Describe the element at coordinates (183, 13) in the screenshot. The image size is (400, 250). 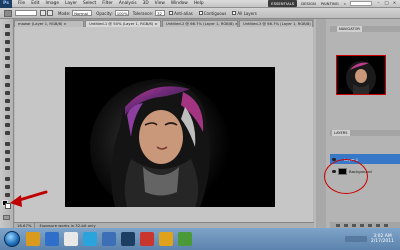
I see `antialias-label: Anti-alias` at that location.